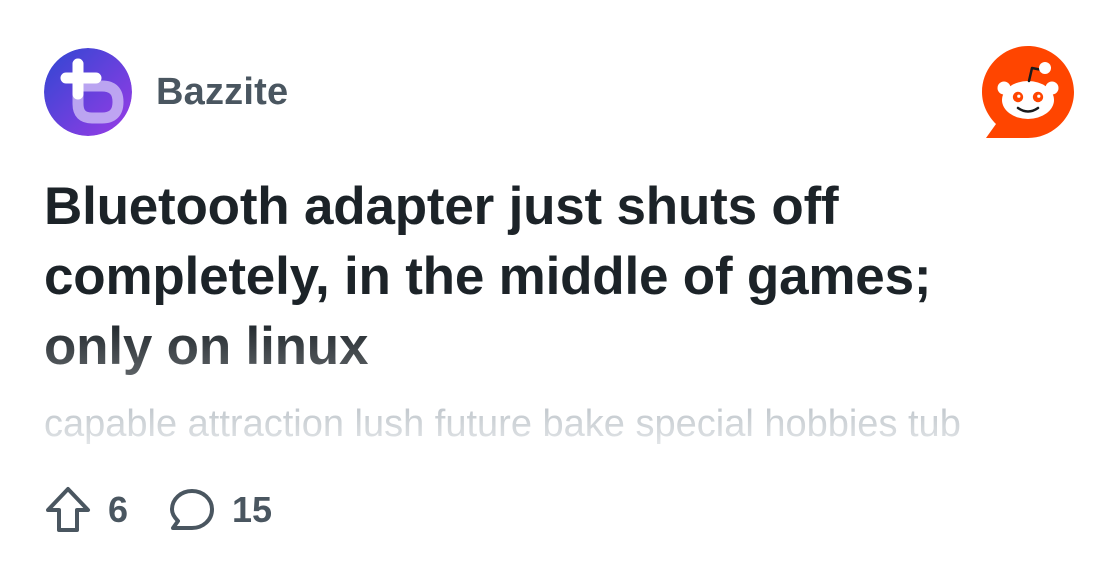  What do you see at coordinates (252, 509) in the screenshot?
I see `comment-count: 15` at bounding box center [252, 509].